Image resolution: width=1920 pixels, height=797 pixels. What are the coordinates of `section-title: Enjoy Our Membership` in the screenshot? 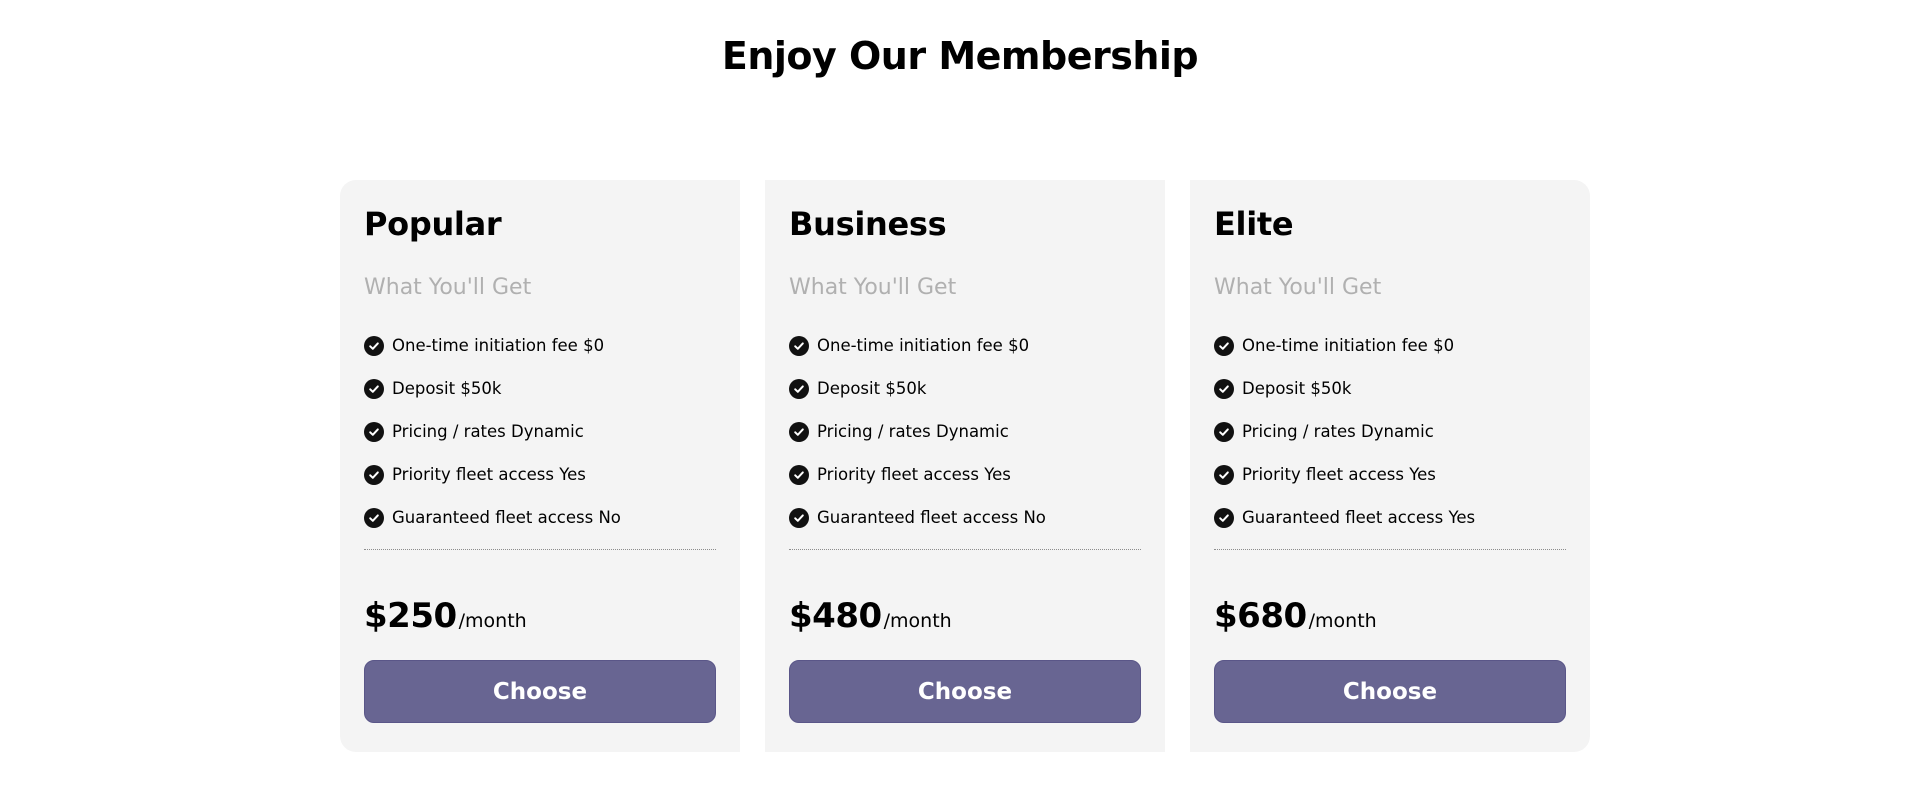 It's located at (960, 56).